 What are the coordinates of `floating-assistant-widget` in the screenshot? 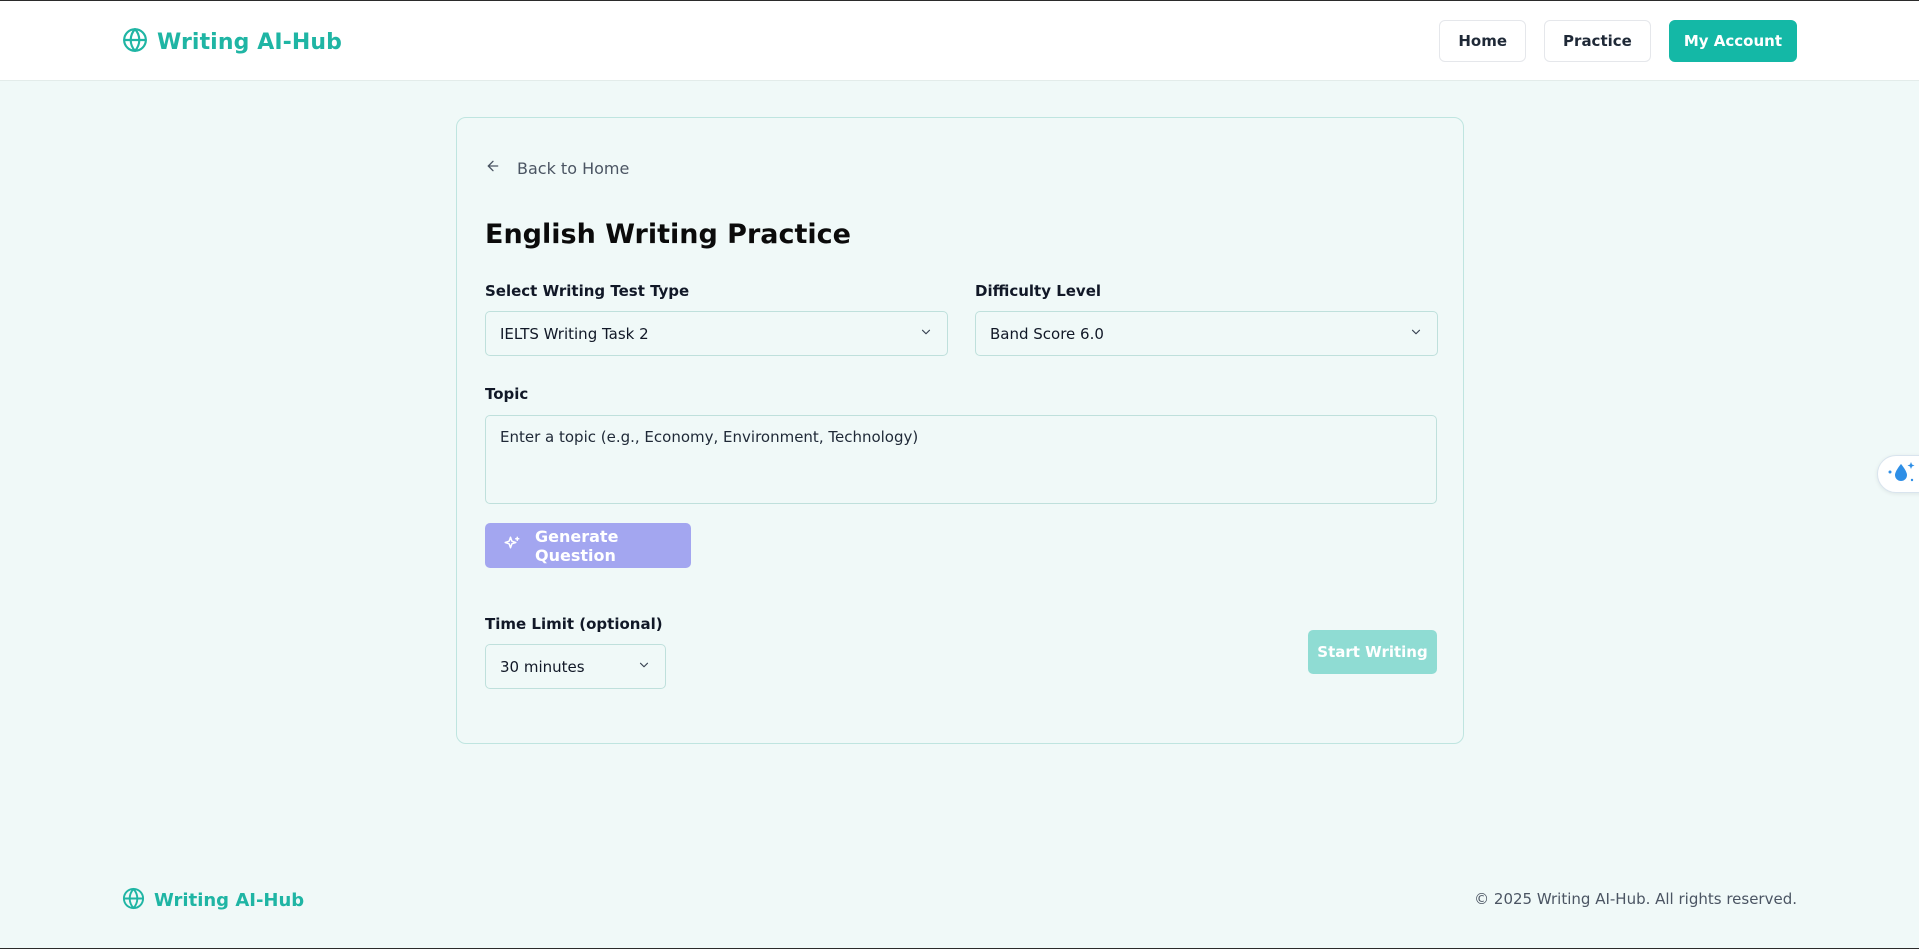 It's located at (1898, 474).